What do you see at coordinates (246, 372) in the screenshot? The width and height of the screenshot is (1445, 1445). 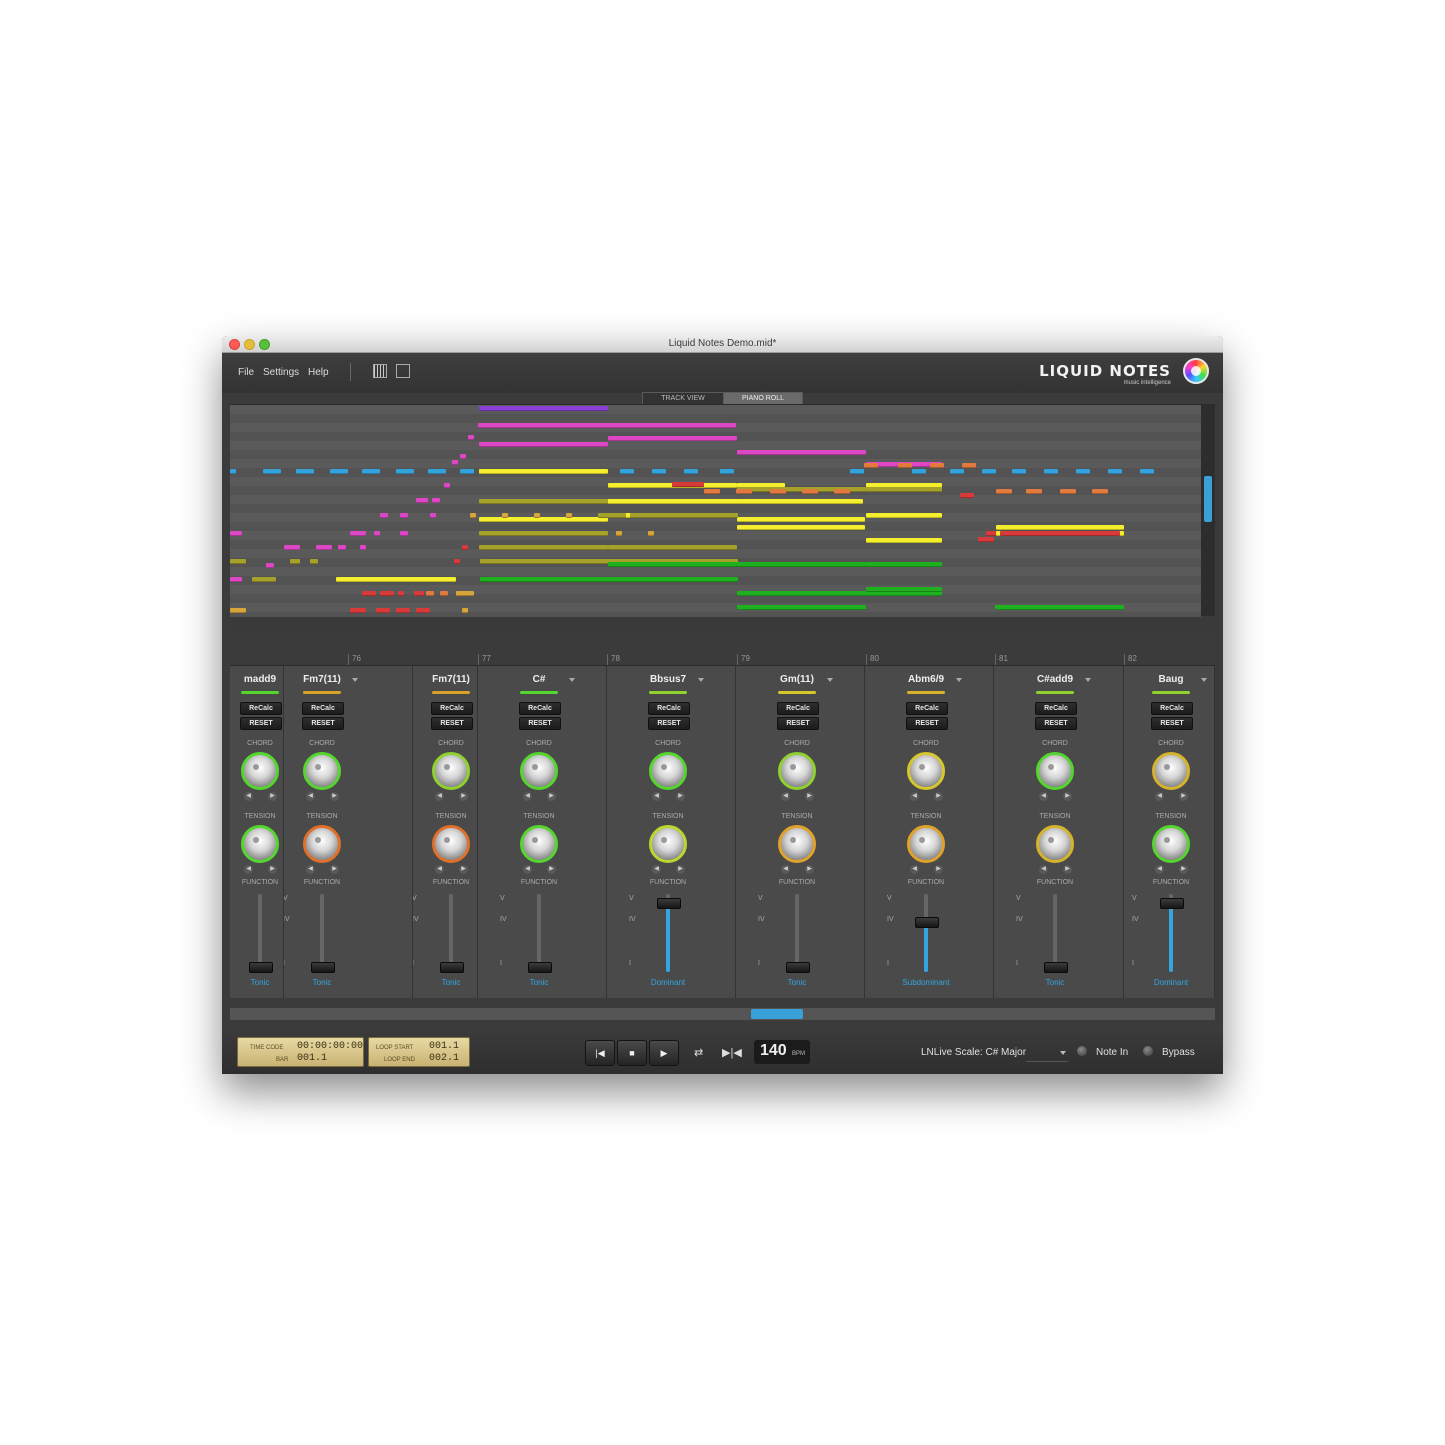 I see `menu-file: File` at bounding box center [246, 372].